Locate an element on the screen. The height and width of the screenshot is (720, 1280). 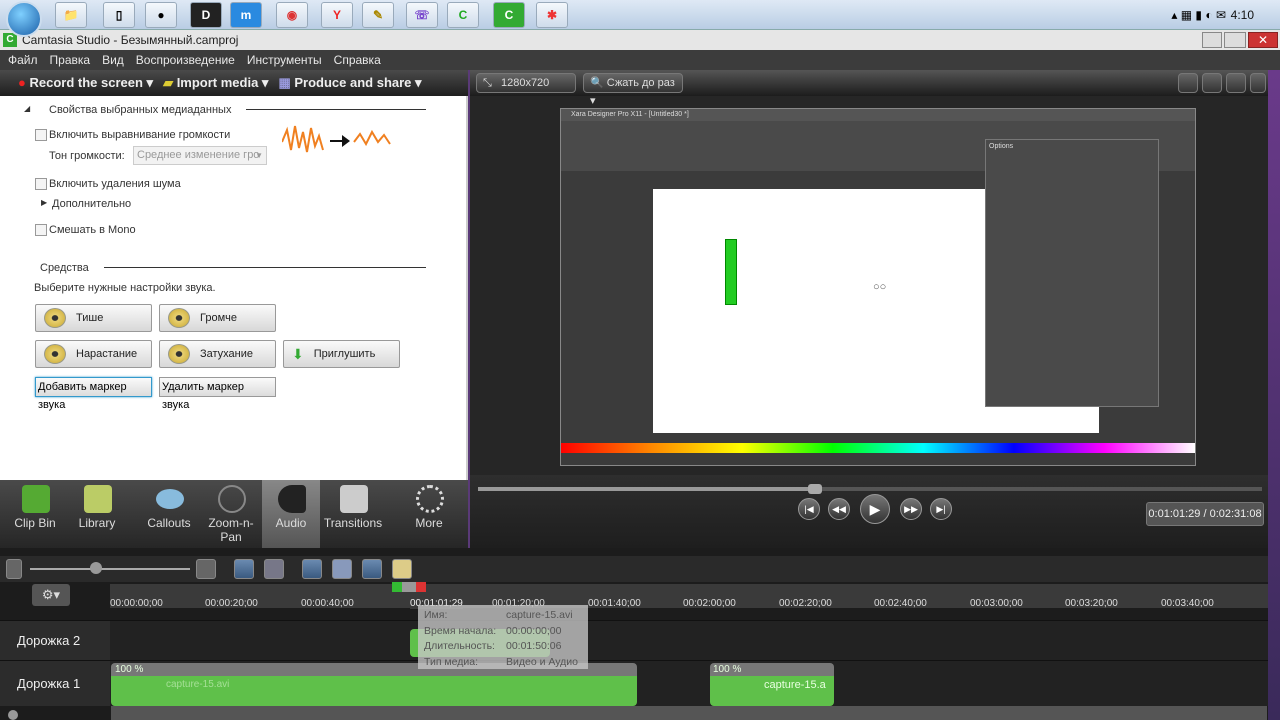
taskbar-app-explorer: 📁 is located at coordinates (71, 15).